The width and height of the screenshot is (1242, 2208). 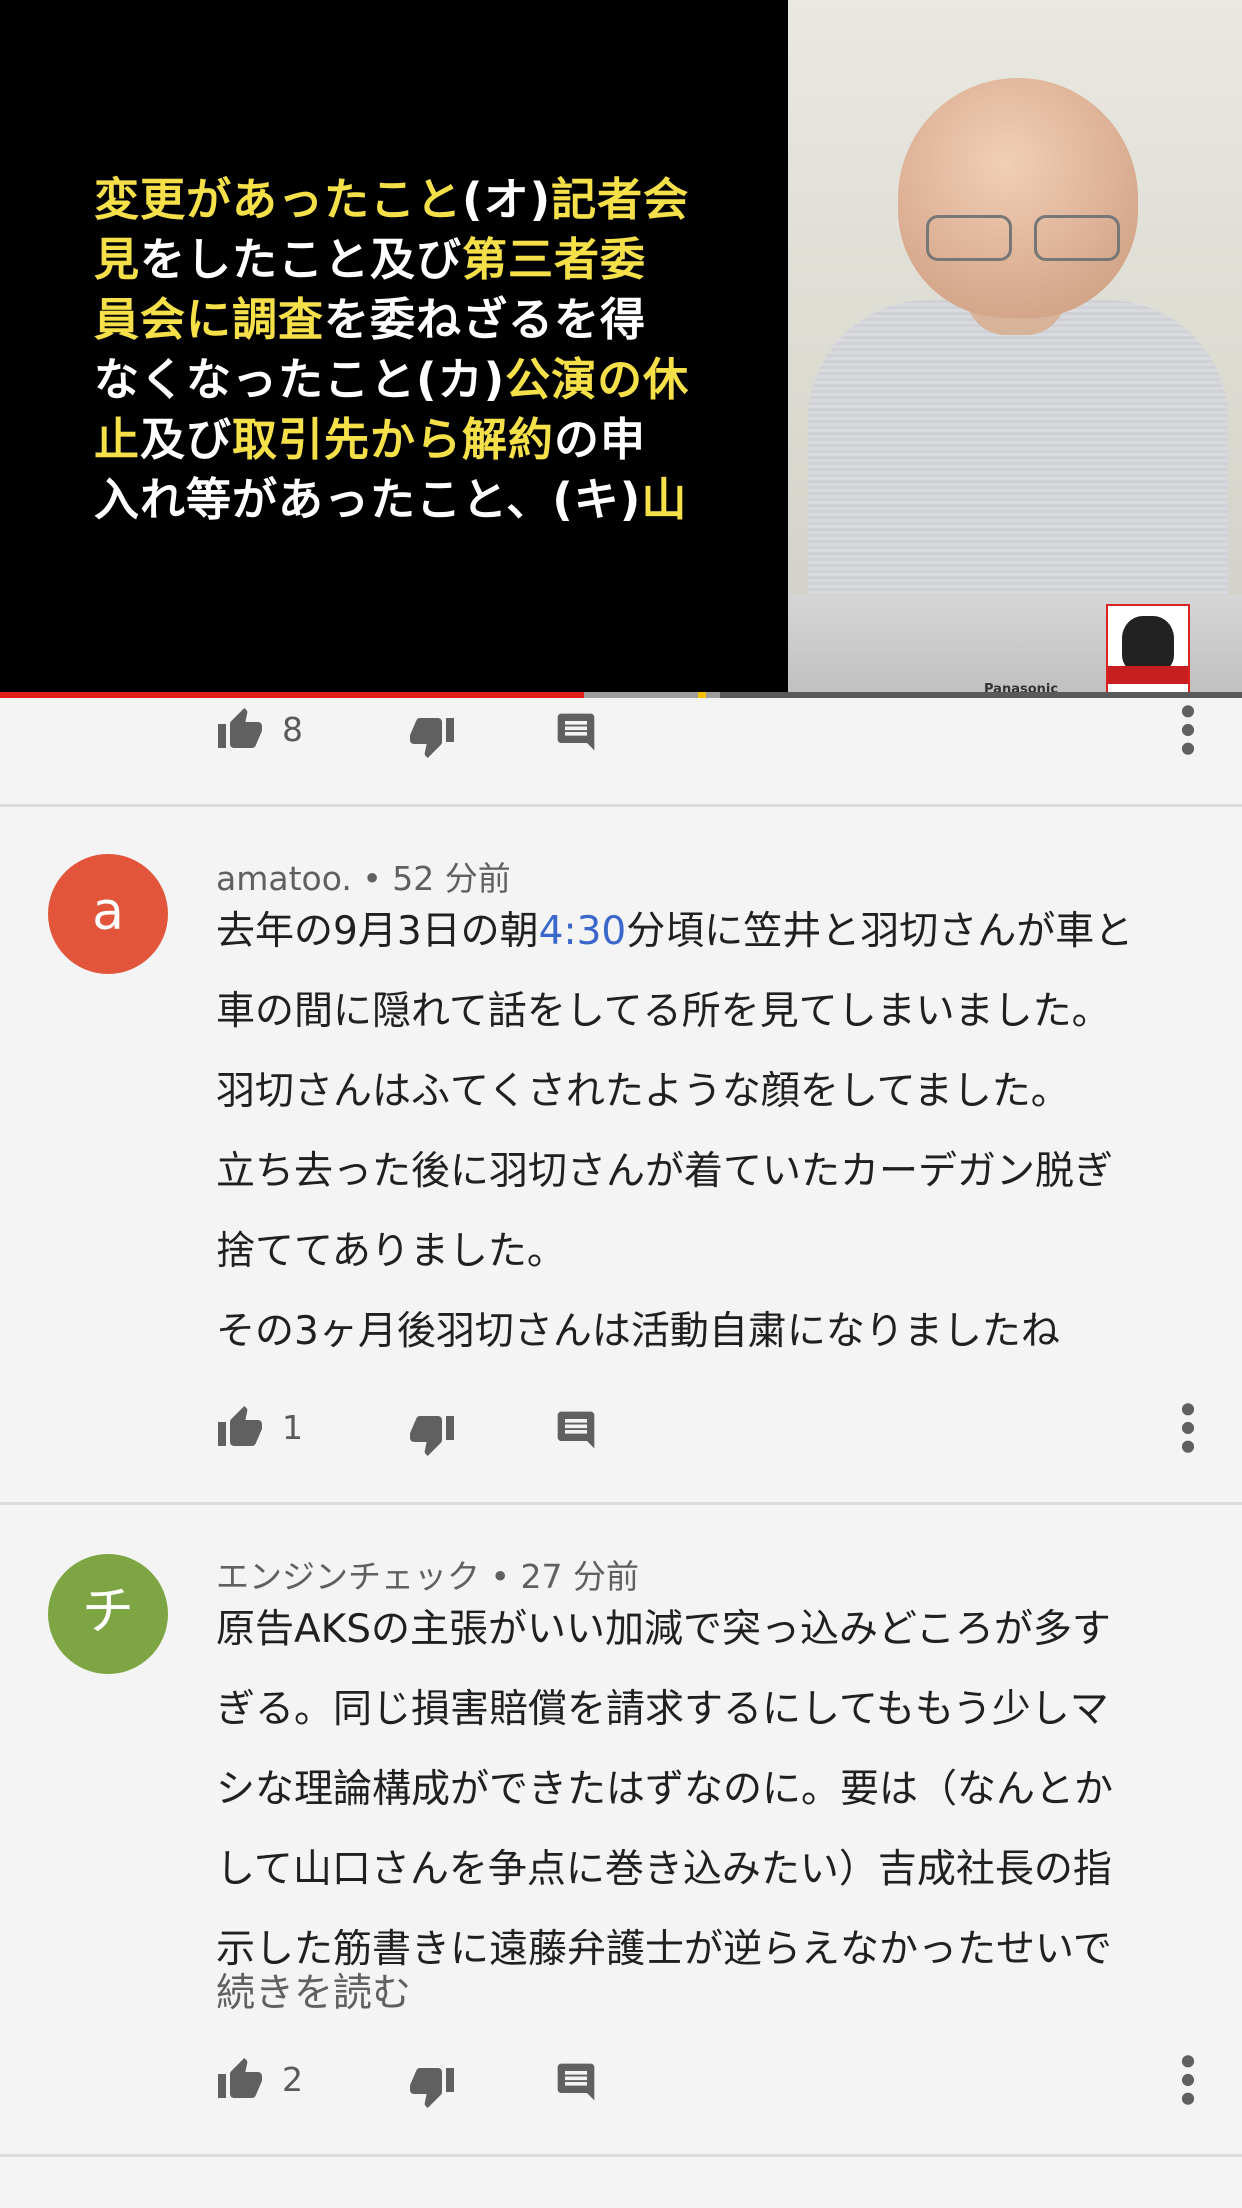 What do you see at coordinates (665, 1789) in the screenshot?
I see `comment-line: シな理論構成ができたはずなのに。要は（なんとか` at bounding box center [665, 1789].